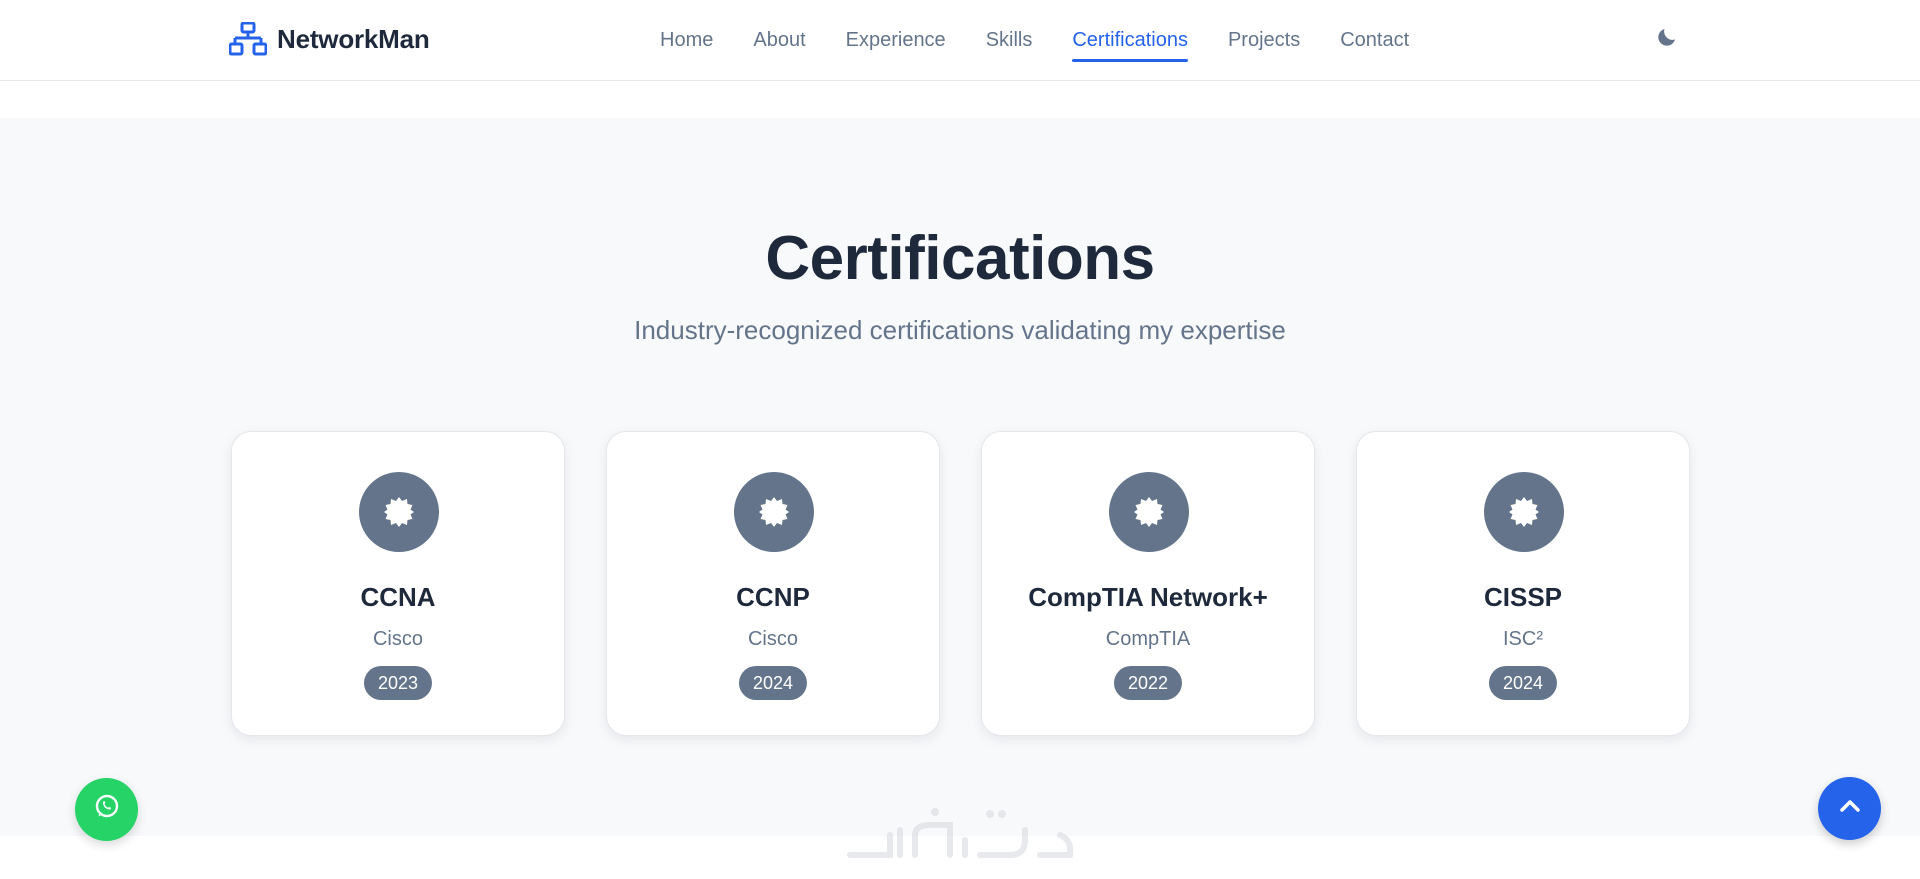 The width and height of the screenshot is (1920, 879). I want to click on logo-watermark, so click(960, 835).